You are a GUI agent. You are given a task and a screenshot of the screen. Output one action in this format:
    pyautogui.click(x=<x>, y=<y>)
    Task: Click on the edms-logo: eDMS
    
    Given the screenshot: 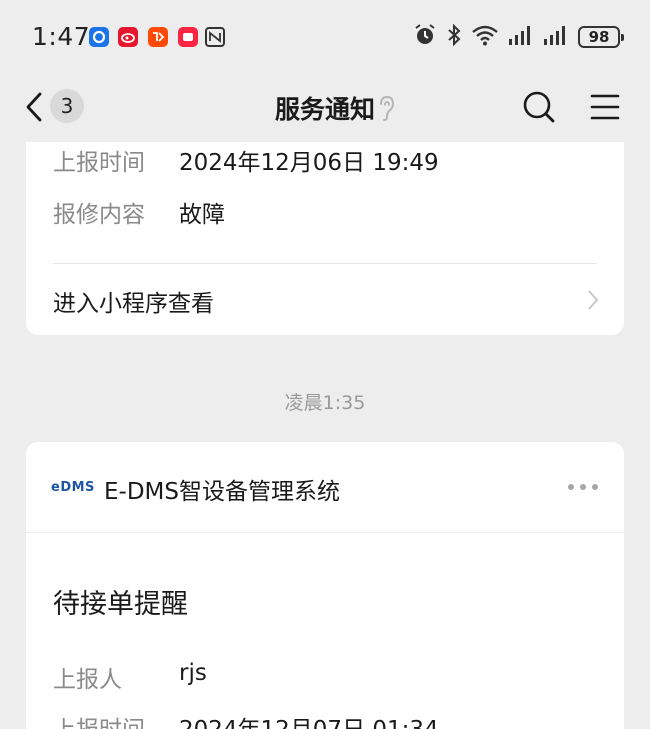 What is the action you would take?
    pyautogui.click(x=73, y=487)
    